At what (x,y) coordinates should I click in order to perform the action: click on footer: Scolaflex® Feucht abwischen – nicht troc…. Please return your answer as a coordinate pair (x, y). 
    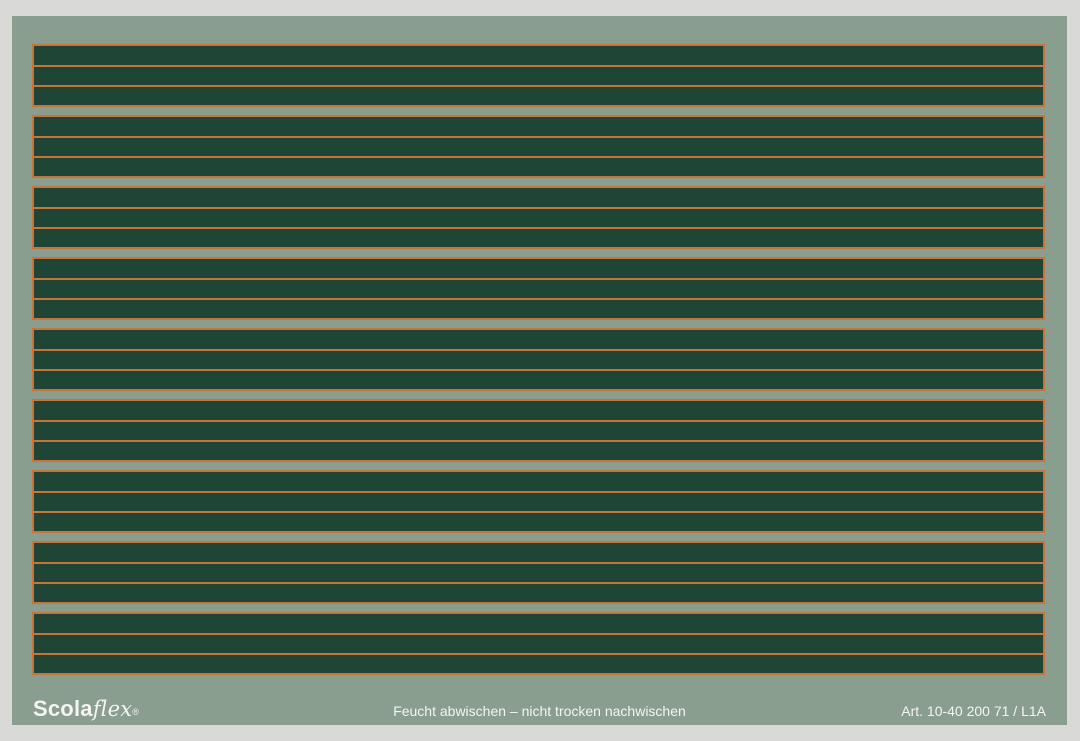
    Looking at the image, I should click on (539, 708).